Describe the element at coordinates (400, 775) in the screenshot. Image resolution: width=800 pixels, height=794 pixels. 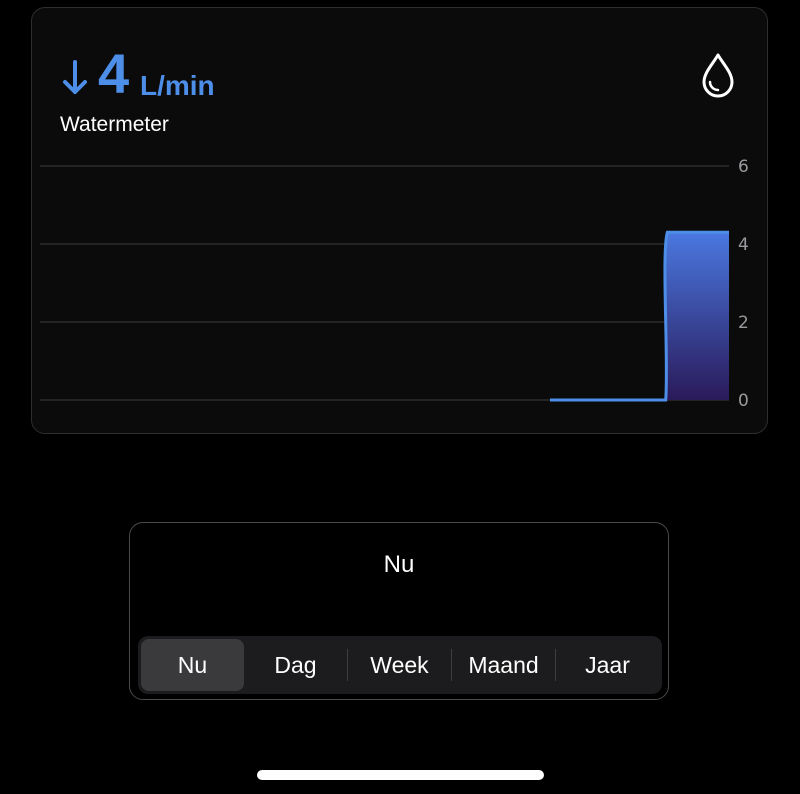
I see `home-indicator` at that location.